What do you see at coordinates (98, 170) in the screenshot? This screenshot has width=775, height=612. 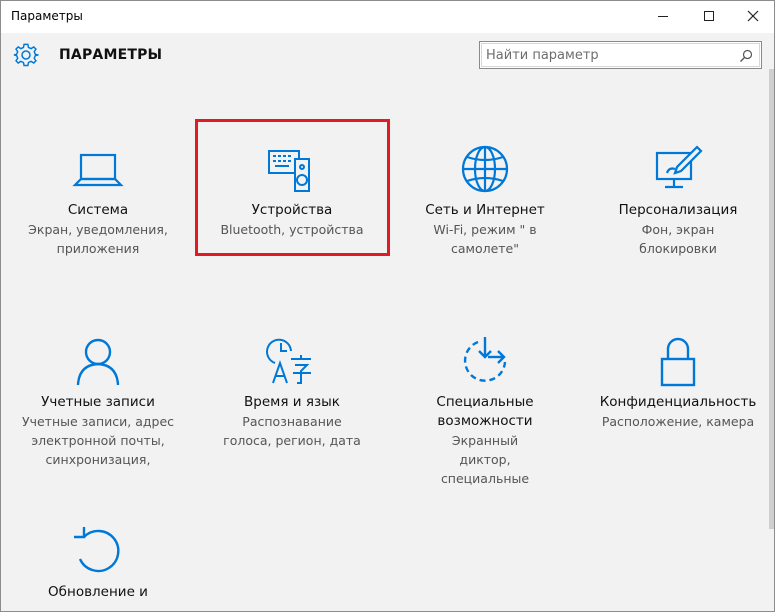 I see `laptop-icon` at bounding box center [98, 170].